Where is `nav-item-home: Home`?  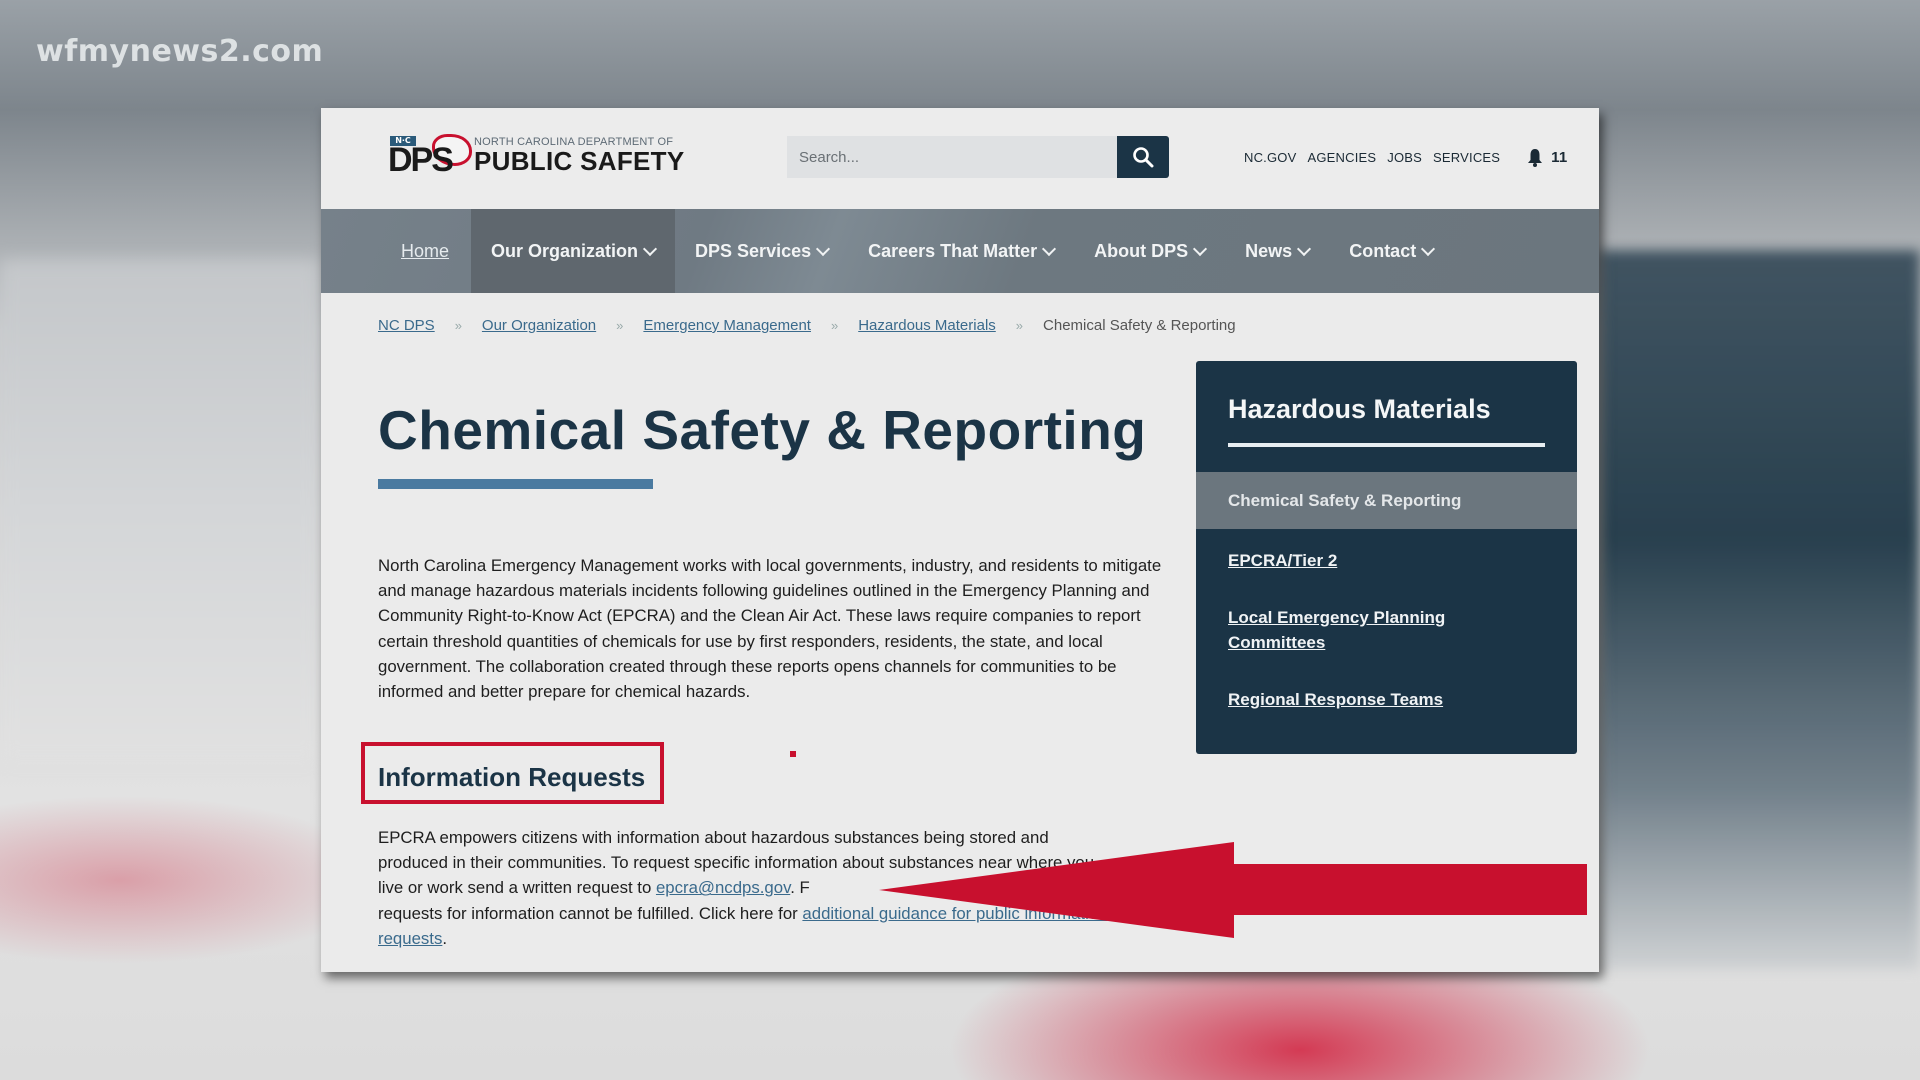
nav-item-home: Home is located at coordinates (425, 251).